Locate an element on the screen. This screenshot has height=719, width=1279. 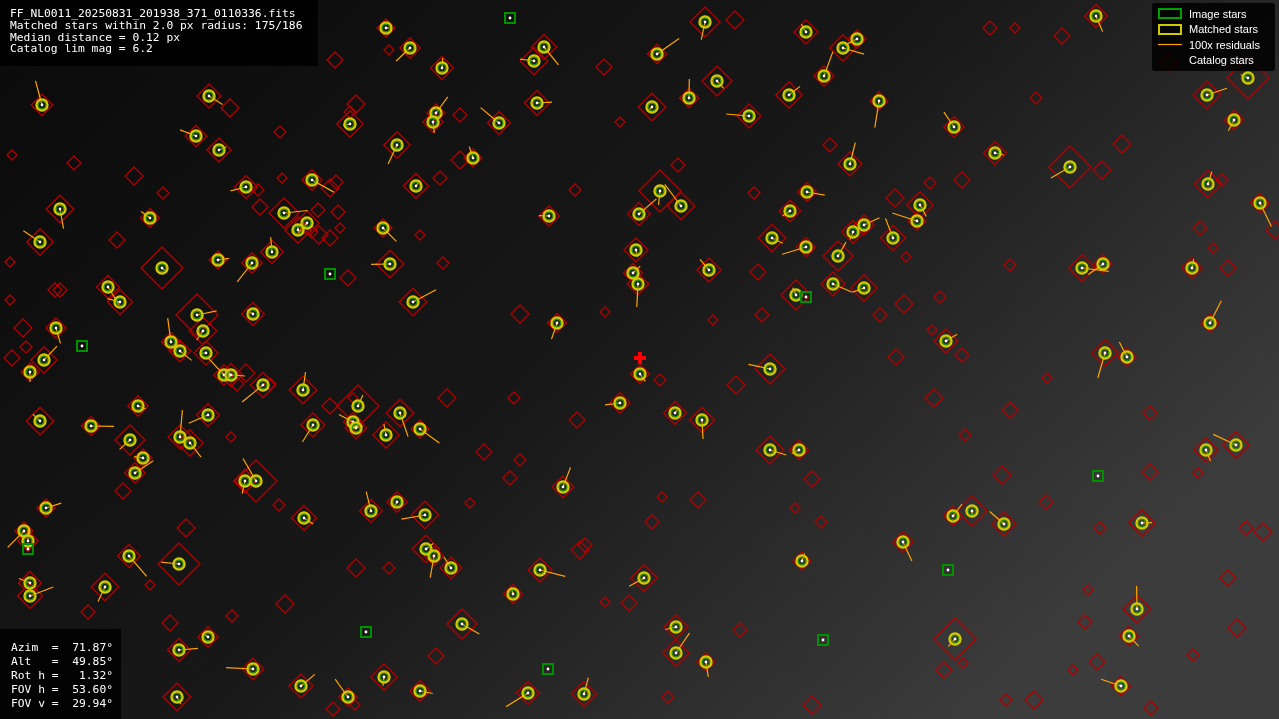
info-line: Median distance = 0.12 px is located at coordinates (95, 37).